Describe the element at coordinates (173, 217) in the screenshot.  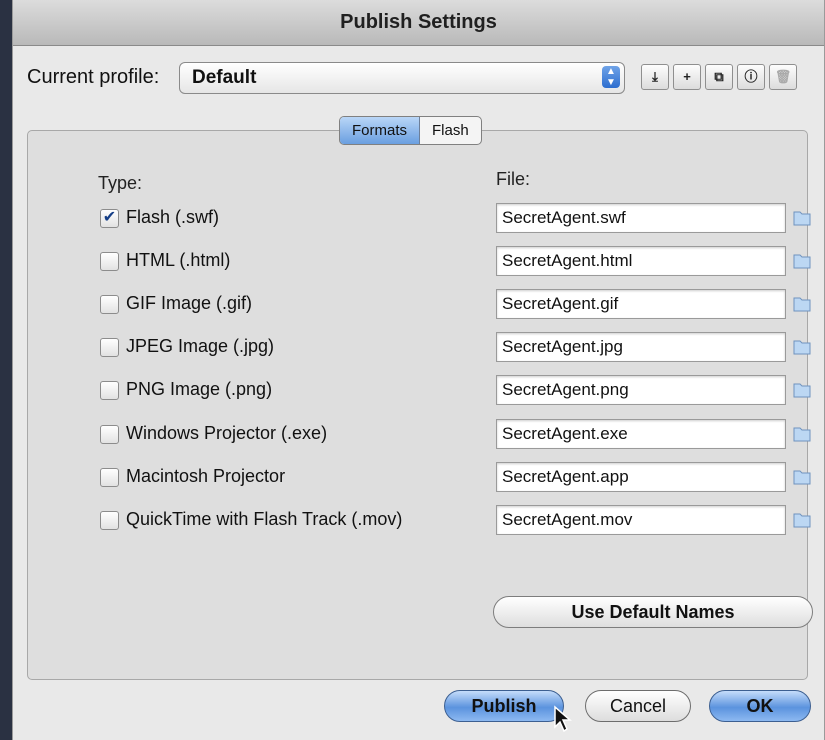
I see `type-label: Flash (.swf)` at that location.